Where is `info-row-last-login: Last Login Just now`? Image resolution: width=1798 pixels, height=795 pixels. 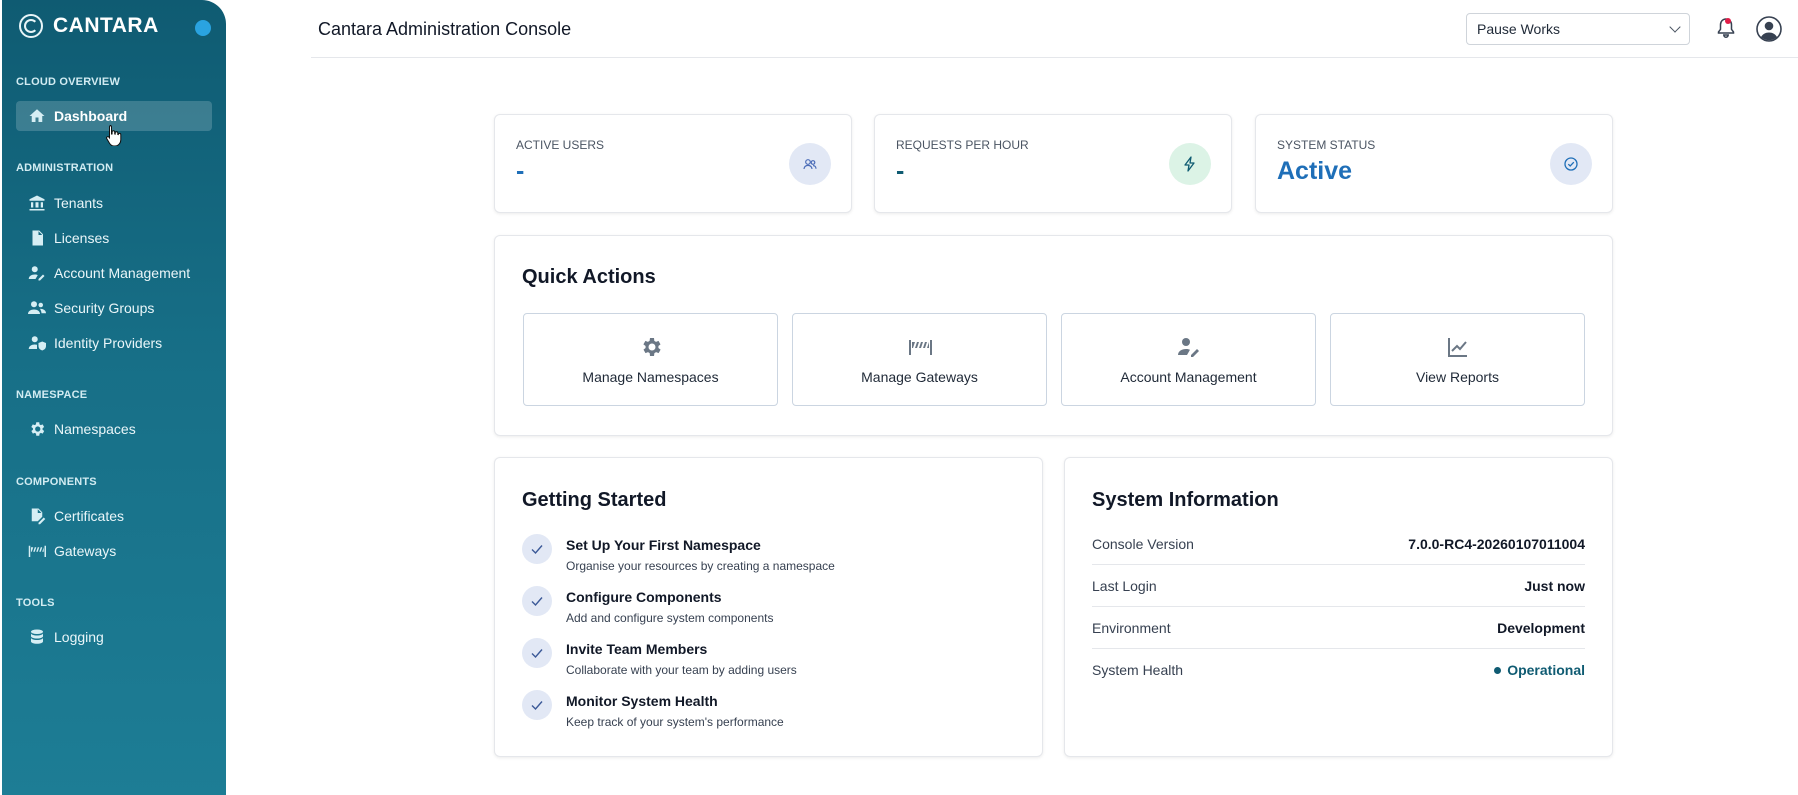 info-row-last-login: Last Login Just now is located at coordinates (1338, 586).